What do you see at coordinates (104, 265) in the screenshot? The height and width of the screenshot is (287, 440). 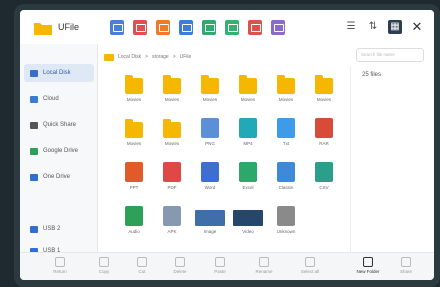 I see `copy-button: Copy` at bounding box center [104, 265].